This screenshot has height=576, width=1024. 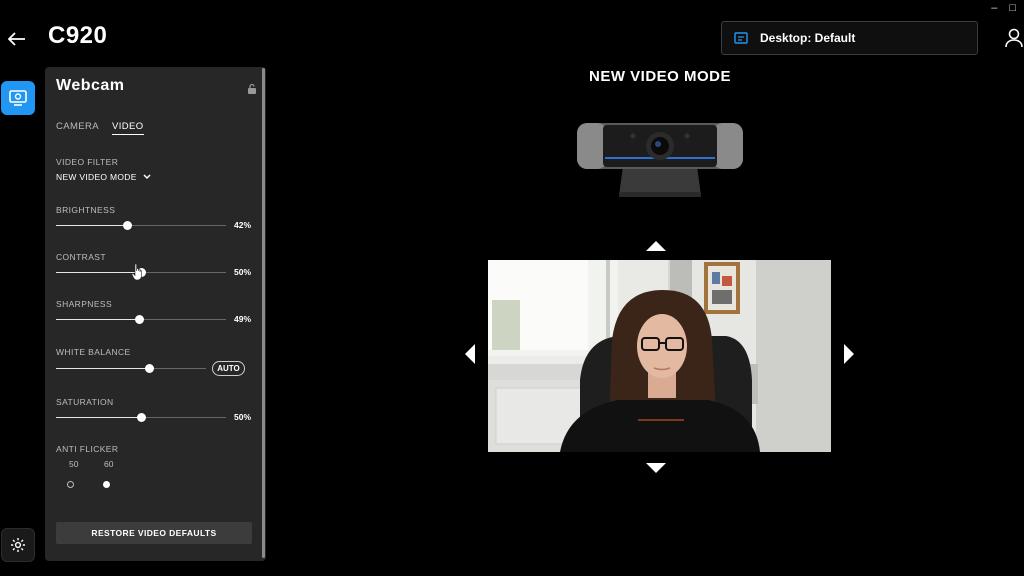 I want to click on page-title: C920, so click(x=78, y=35).